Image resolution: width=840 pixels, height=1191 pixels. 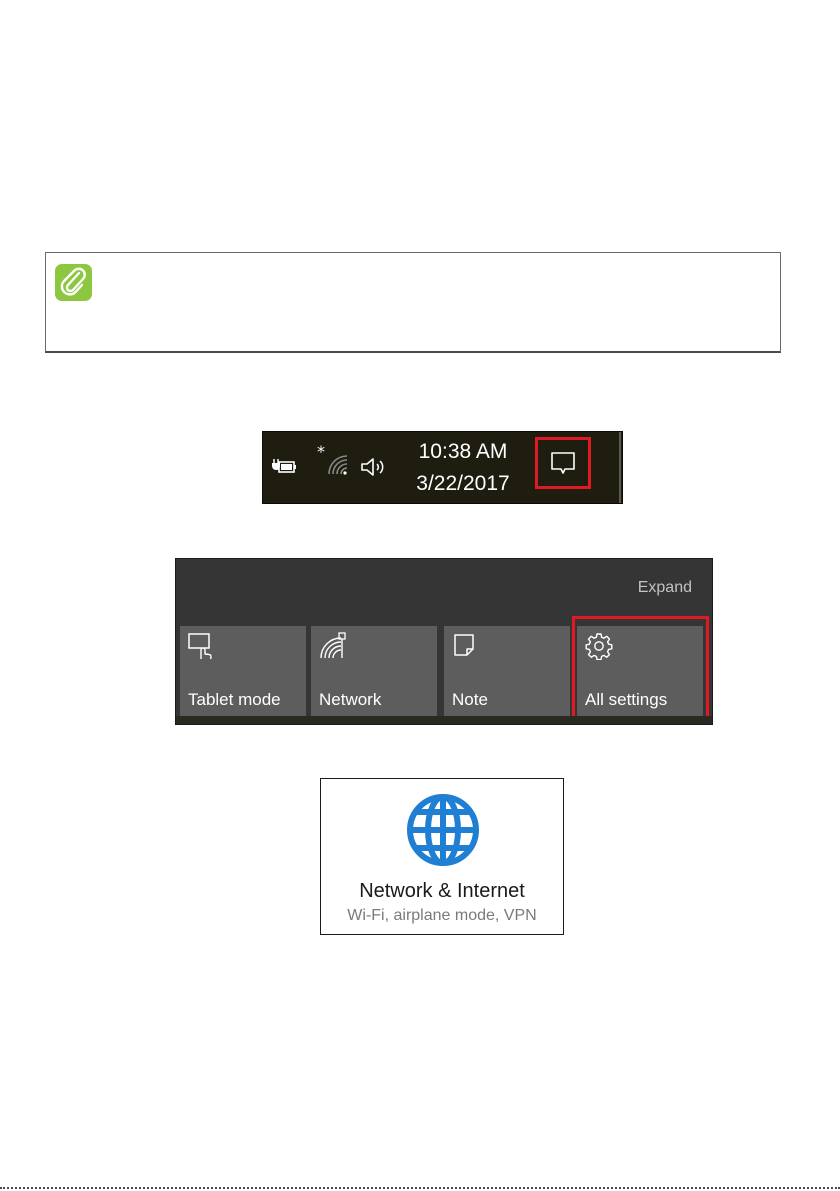 What do you see at coordinates (463, 484) in the screenshot?
I see `taskbar-date: 3/22/2017` at bounding box center [463, 484].